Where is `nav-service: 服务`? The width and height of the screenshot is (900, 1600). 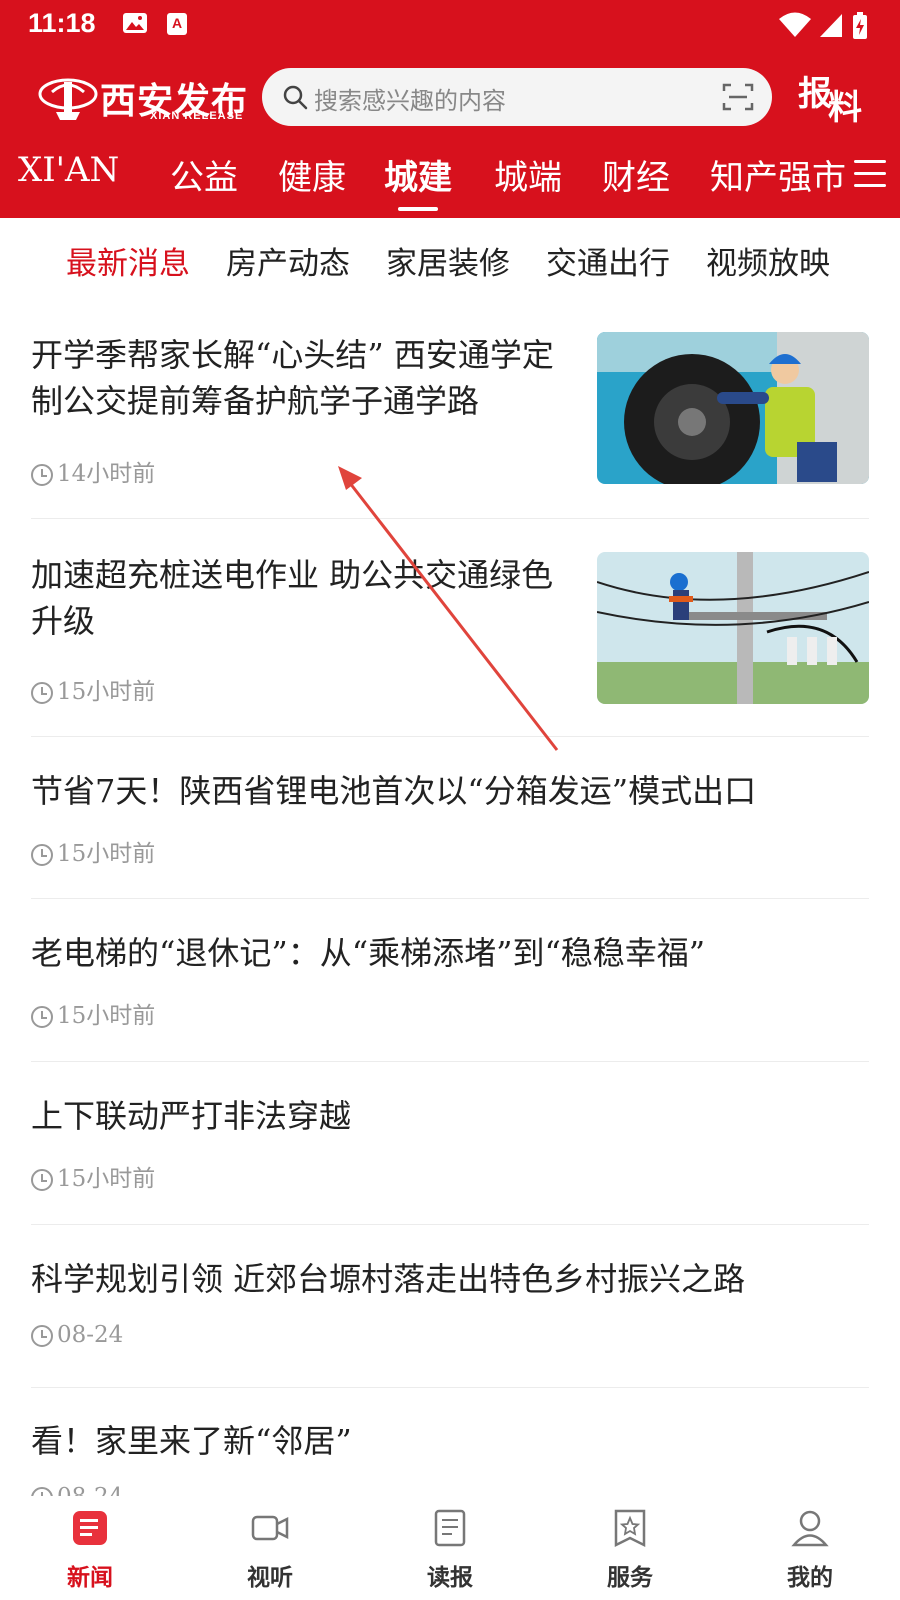 nav-service: 服务 is located at coordinates (630, 1548).